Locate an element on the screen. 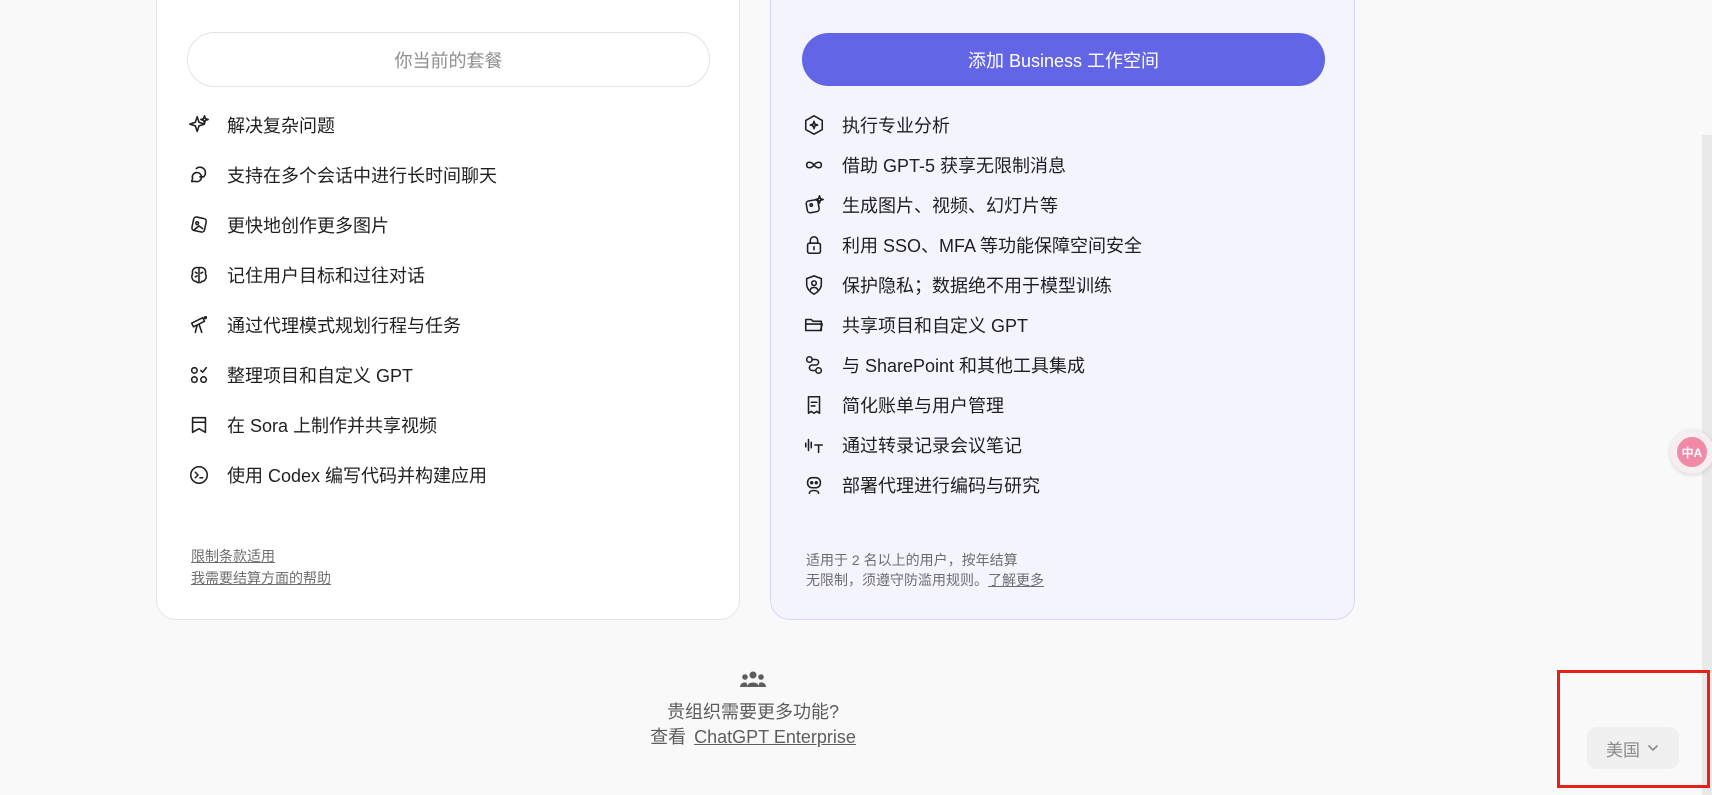 Image resolution: width=1712 pixels, height=795 pixels. feature-item: 保护隐私；数据绝不用于模型训练 is located at coordinates (957, 285).